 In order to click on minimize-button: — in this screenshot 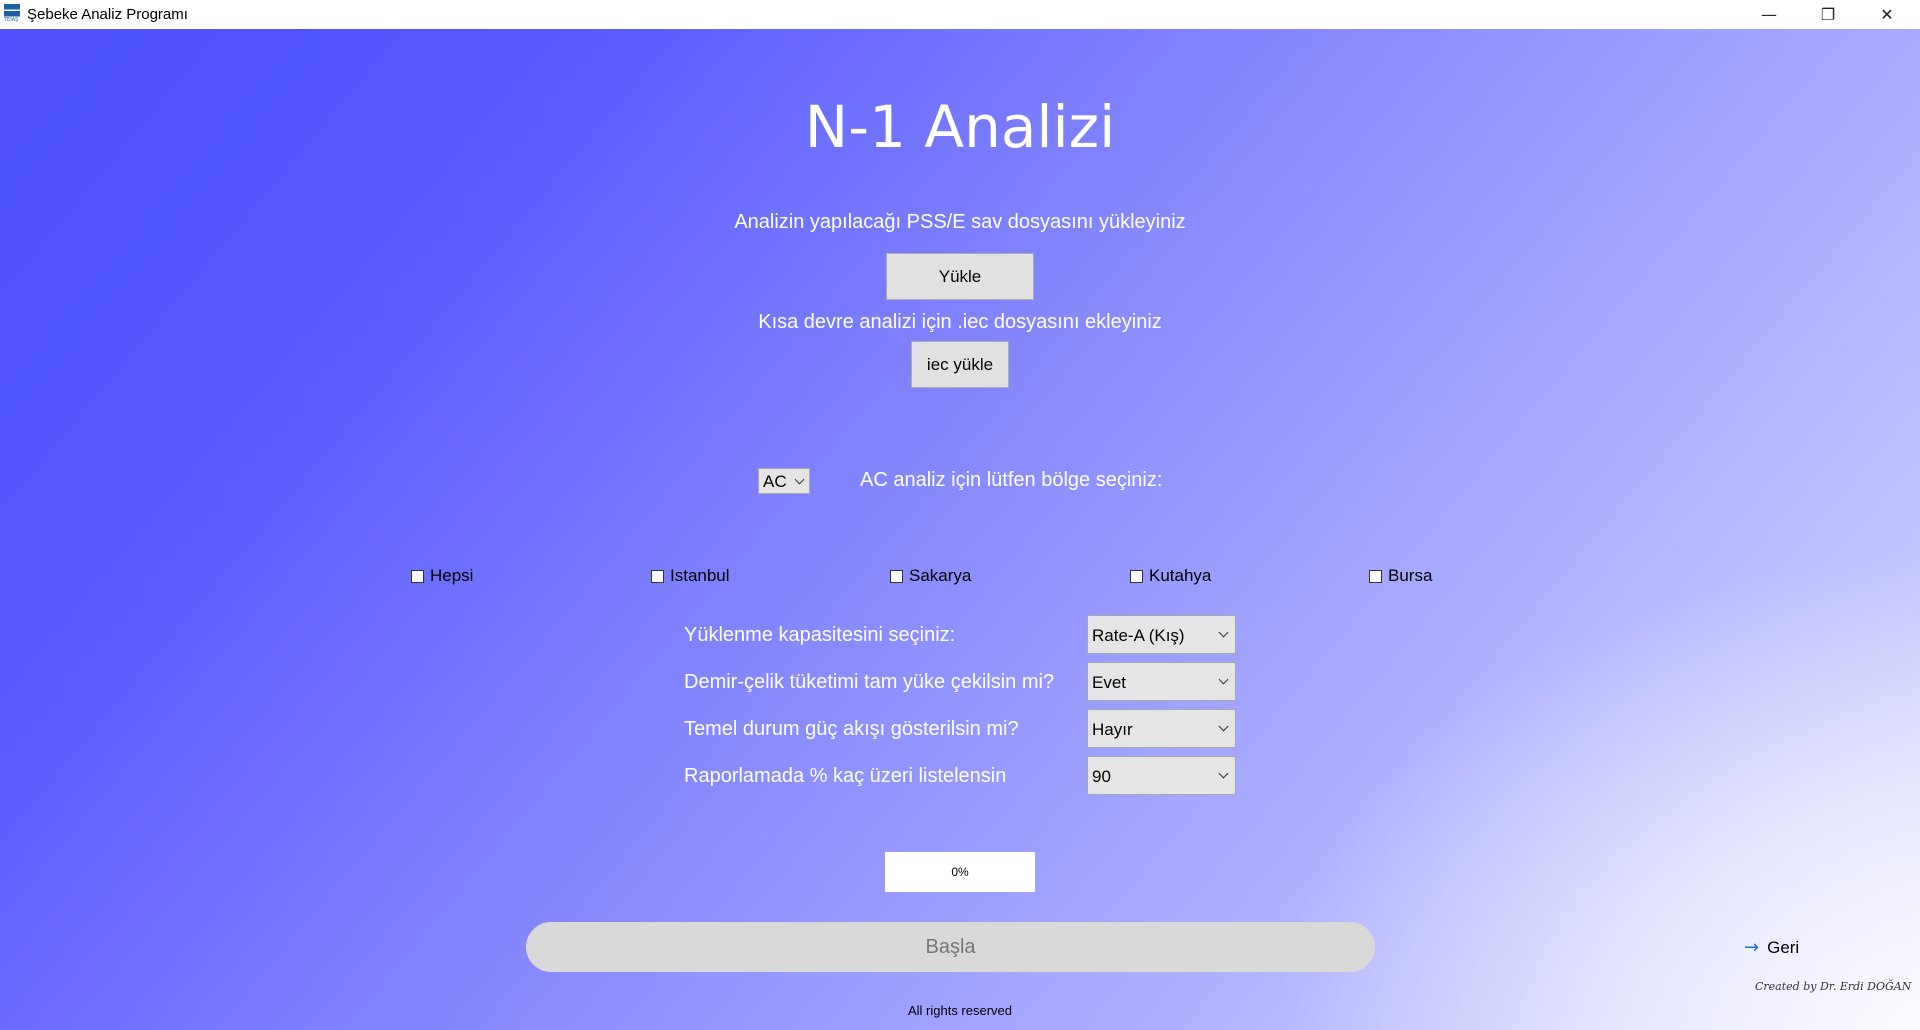, I will do `click(1769, 14)`.